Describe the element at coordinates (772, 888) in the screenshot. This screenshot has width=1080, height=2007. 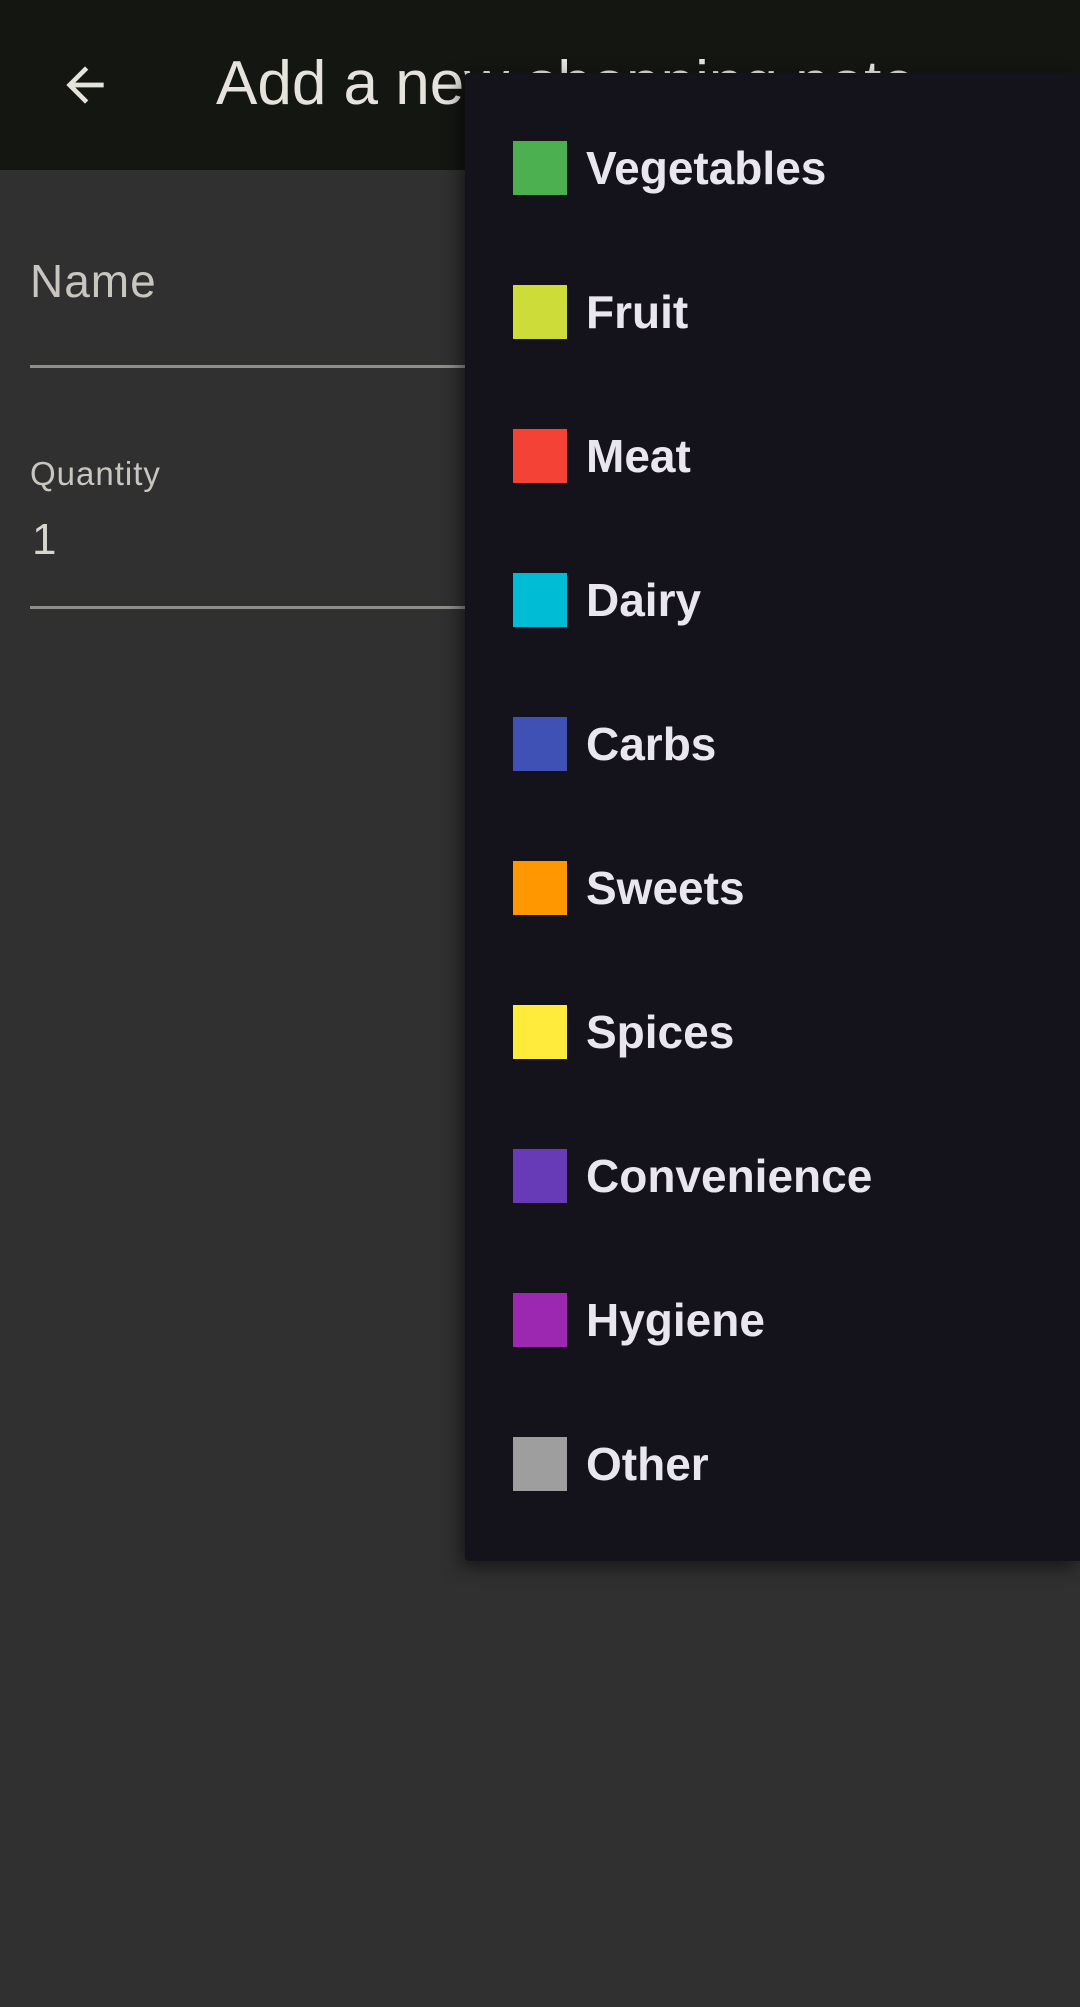
I see `menu-item-sweets: Sweets` at that location.